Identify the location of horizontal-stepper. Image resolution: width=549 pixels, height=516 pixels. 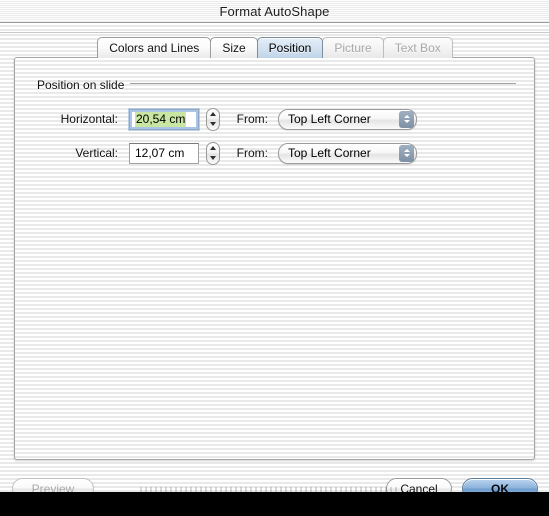
(213, 119).